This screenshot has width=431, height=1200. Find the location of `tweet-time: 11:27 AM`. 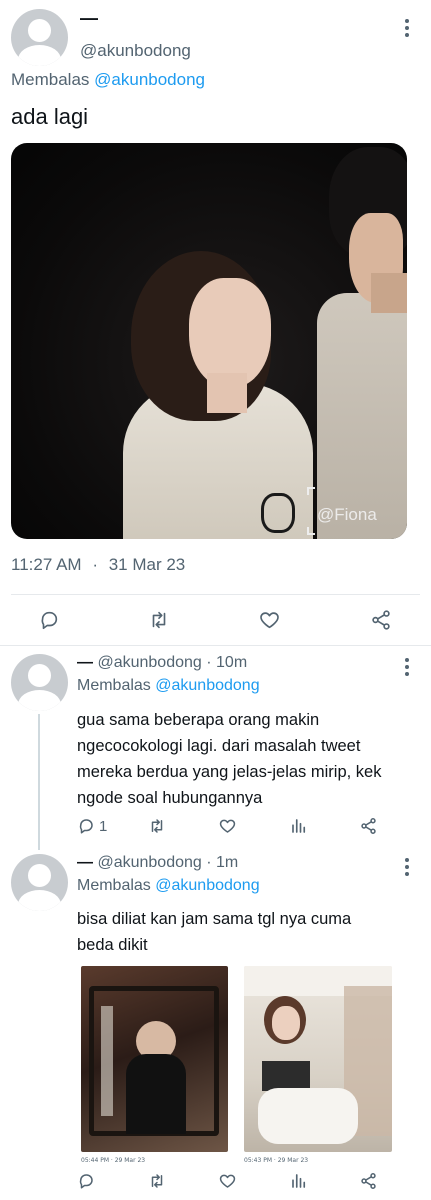

tweet-time: 11:27 AM is located at coordinates (46, 564).